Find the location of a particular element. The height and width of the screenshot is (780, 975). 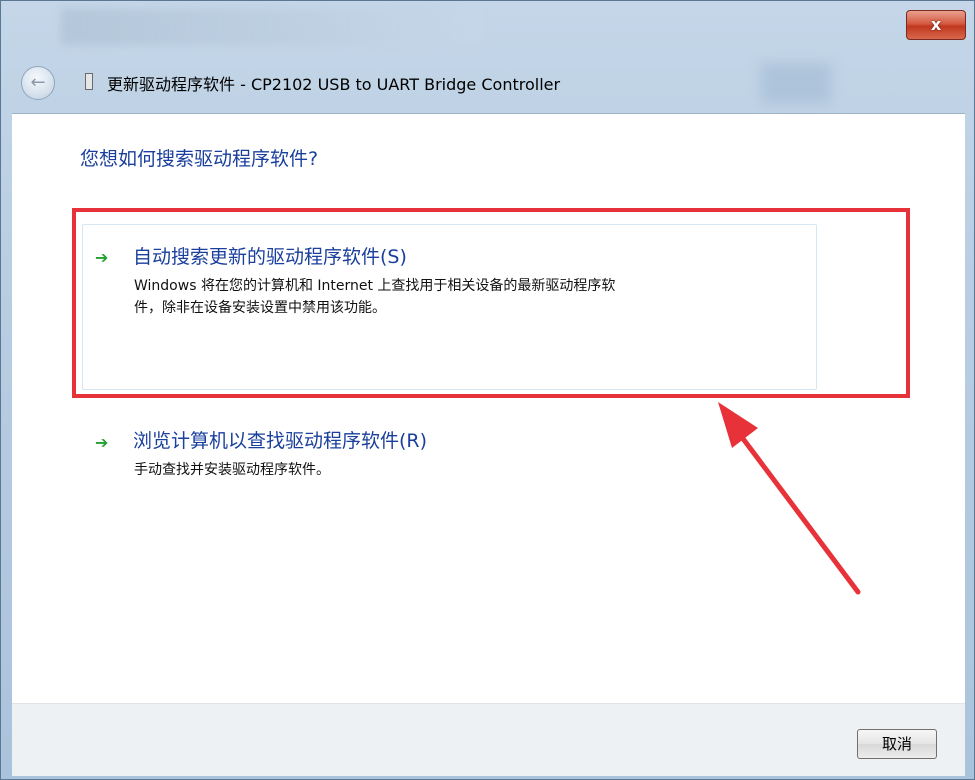

browse-computer-option: ➔ 浏览计算机以查找驱动程序软件(R) 手动查找并安装驱动程序软件。 is located at coordinates (449, 454).